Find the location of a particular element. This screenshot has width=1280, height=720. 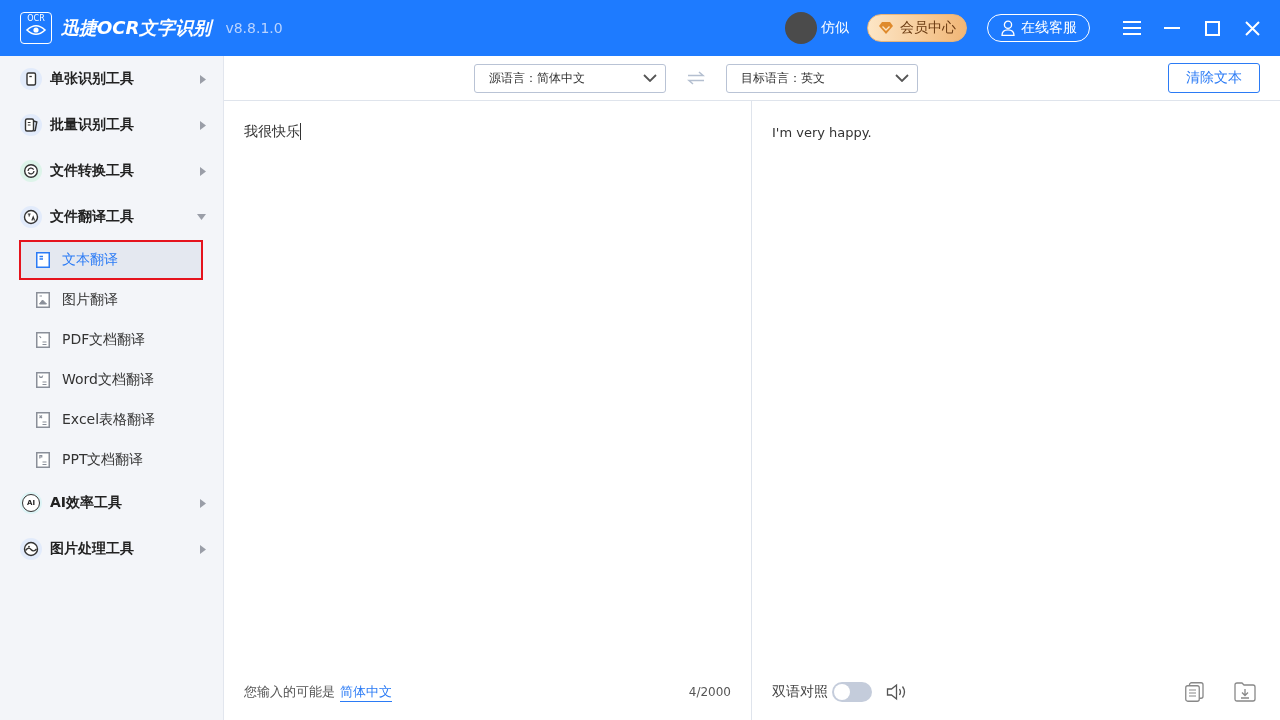

sidebar-sub-item: 图片翻译 is located at coordinates (111, 300).